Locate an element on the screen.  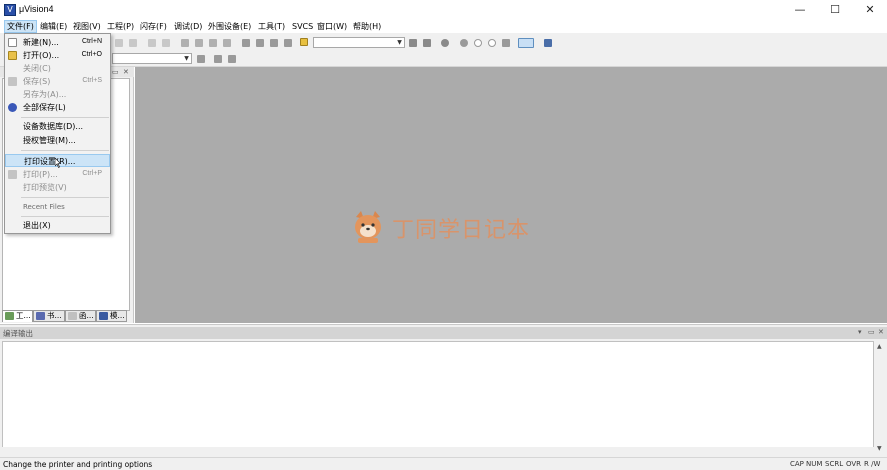
menu-item-exit: 退出(X) is located at coordinates (57, 225).